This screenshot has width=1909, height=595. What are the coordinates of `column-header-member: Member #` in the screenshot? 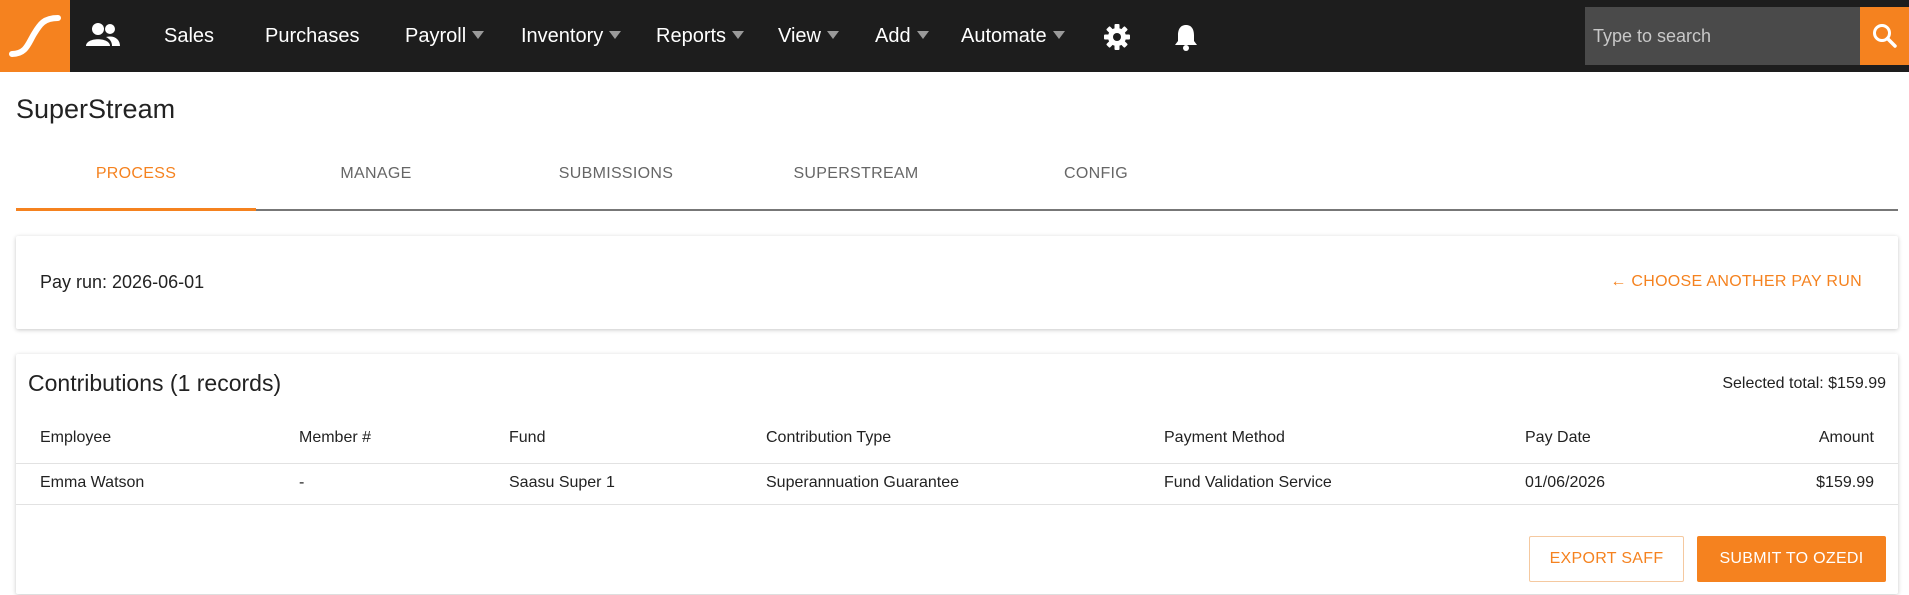 It's located at (335, 438).